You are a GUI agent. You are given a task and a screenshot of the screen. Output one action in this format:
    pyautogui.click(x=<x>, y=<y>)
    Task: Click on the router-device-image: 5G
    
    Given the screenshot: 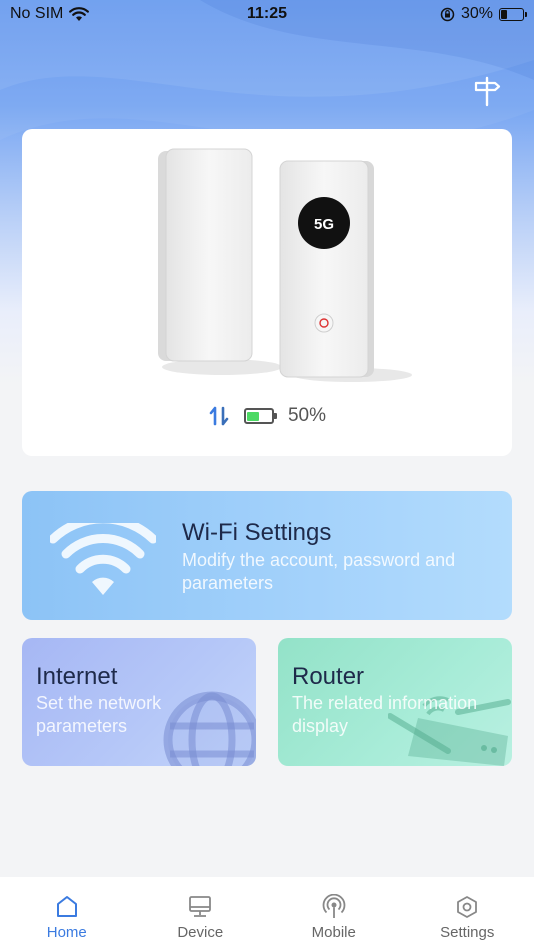 What is the action you would take?
    pyautogui.click(x=285, y=265)
    